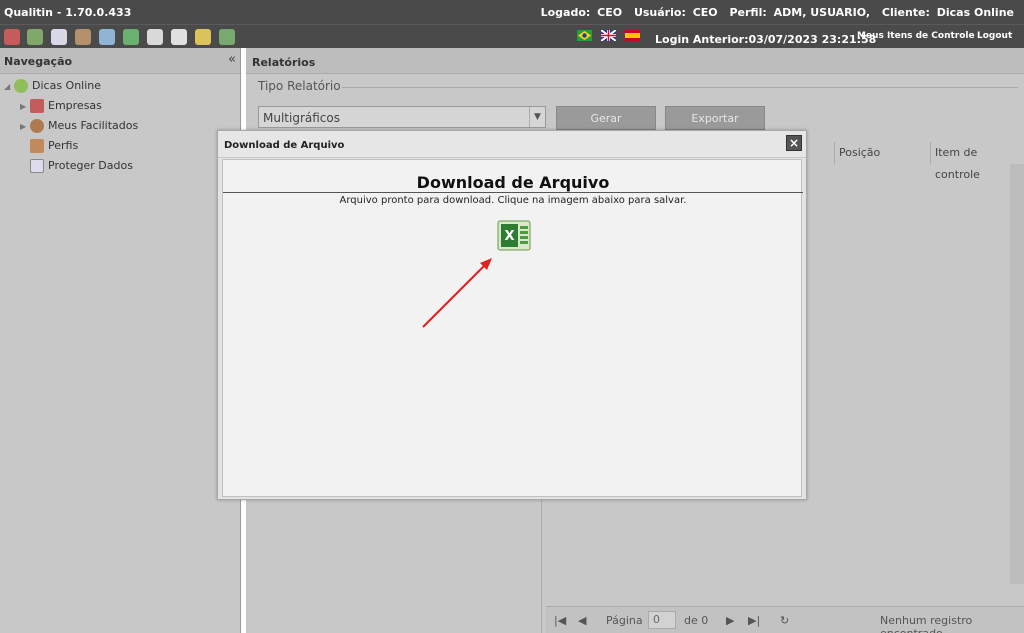  What do you see at coordinates (38, 61) in the screenshot?
I see `nav-title: Navegação` at bounding box center [38, 61].